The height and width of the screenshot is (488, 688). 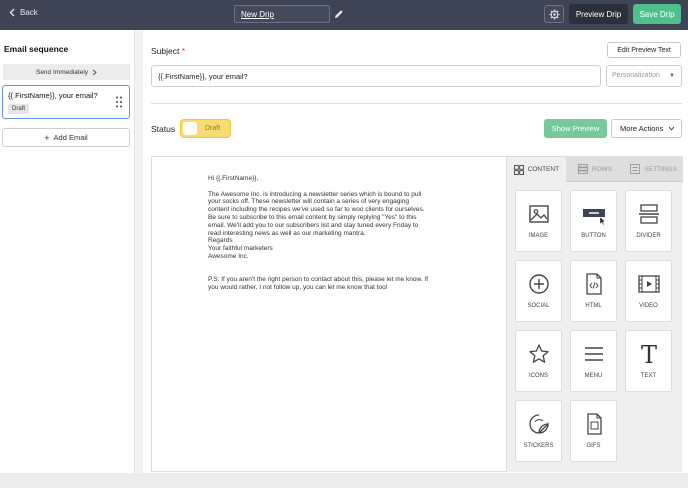 What do you see at coordinates (220, 241) in the screenshot?
I see `email-line: Regards` at bounding box center [220, 241].